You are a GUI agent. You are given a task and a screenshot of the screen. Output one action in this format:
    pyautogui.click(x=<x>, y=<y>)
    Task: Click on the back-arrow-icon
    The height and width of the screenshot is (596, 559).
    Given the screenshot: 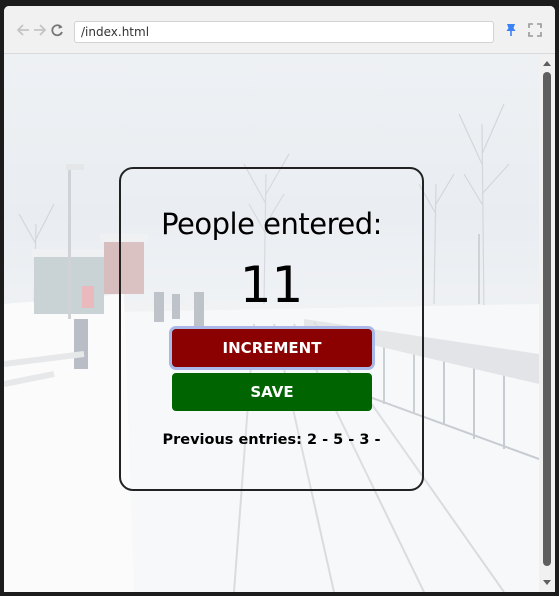 What is the action you would take?
    pyautogui.click(x=23, y=30)
    